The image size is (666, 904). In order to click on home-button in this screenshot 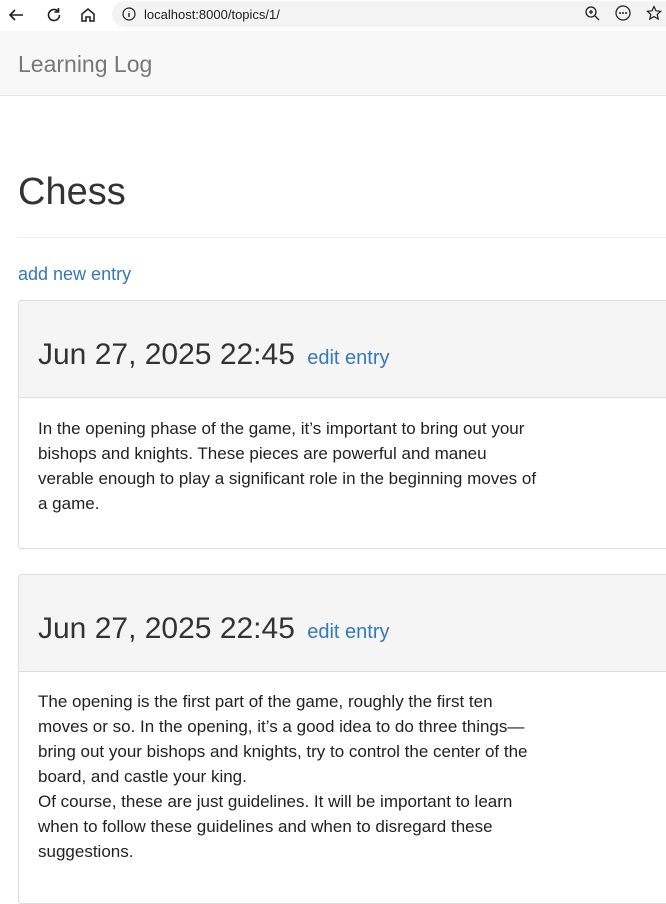, I will do `click(88, 15)`.